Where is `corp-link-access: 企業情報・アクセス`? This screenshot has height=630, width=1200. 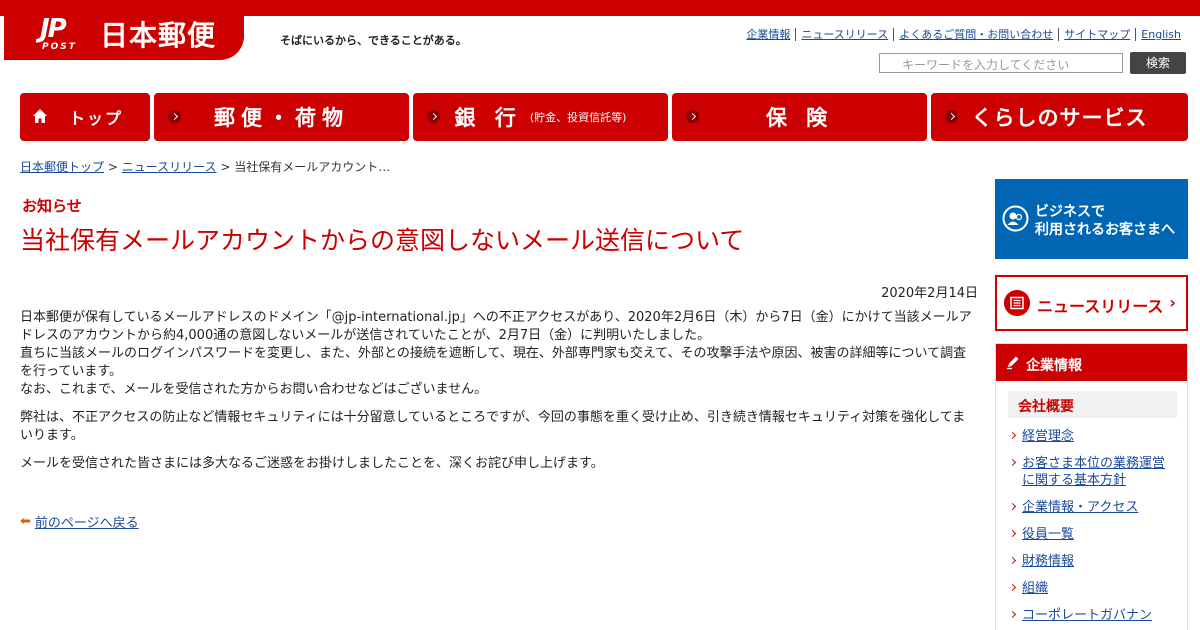 corp-link-access: 企業情報・アクセス is located at coordinates (1080, 507).